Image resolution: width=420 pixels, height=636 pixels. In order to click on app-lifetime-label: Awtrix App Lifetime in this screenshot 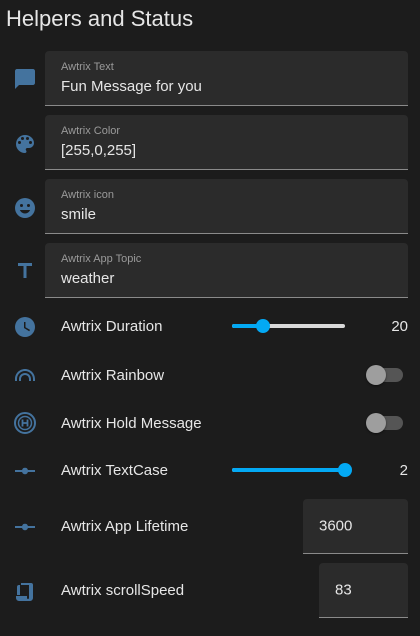, I will do `click(125, 526)`.